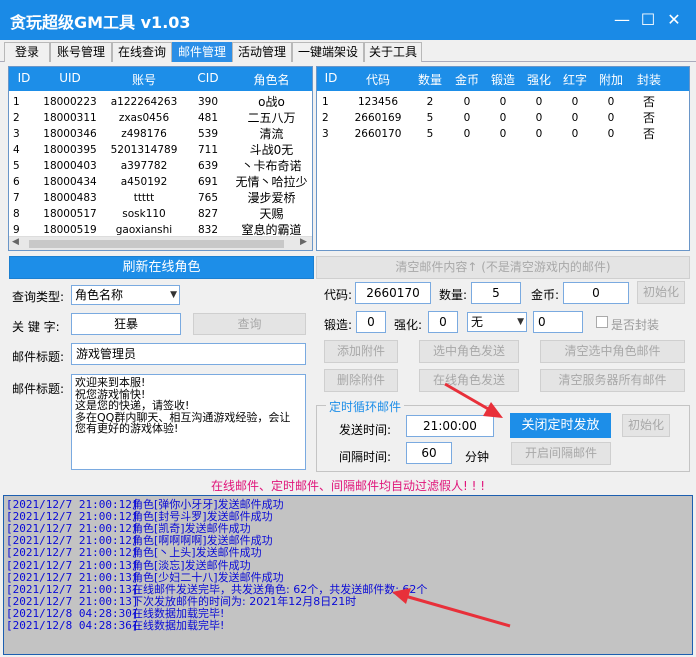 The height and width of the screenshot is (657, 696). Describe the element at coordinates (451, 608) in the screenshot. I see `annotation-arrow-log` at that location.